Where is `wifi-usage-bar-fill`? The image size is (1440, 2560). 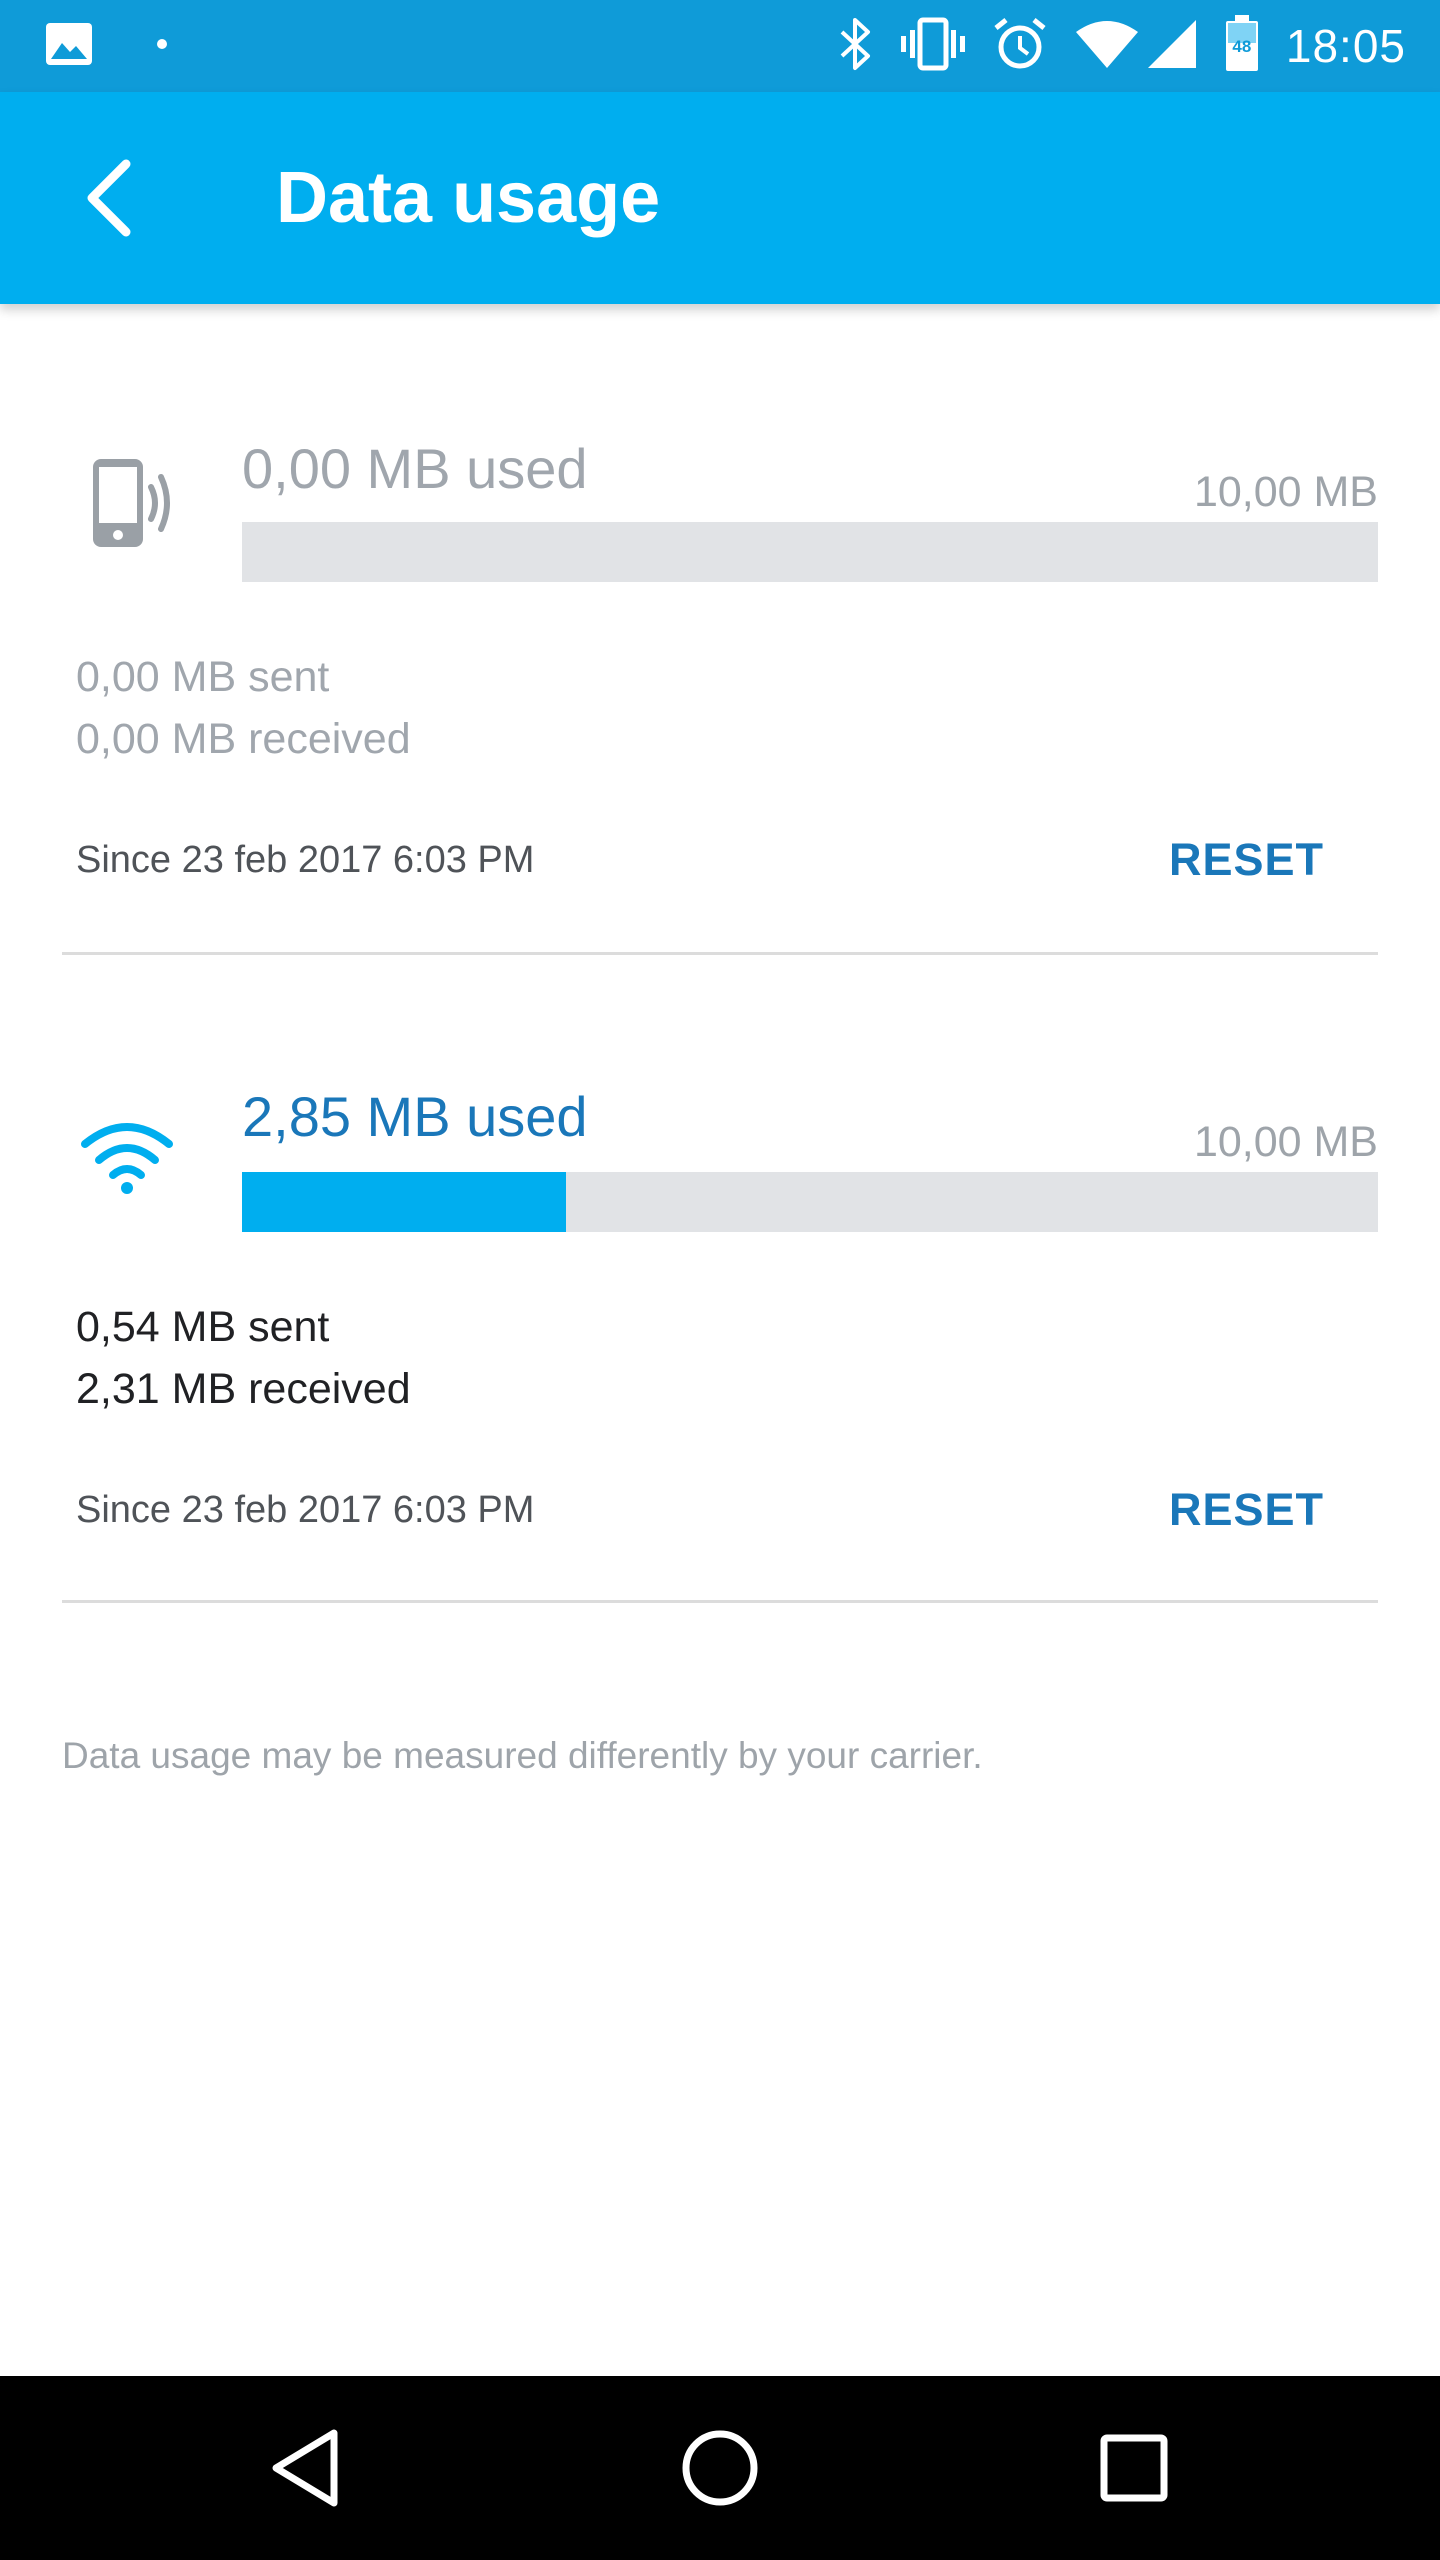 wifi-usage-bar-fill is located at coordinates (404, 1202).